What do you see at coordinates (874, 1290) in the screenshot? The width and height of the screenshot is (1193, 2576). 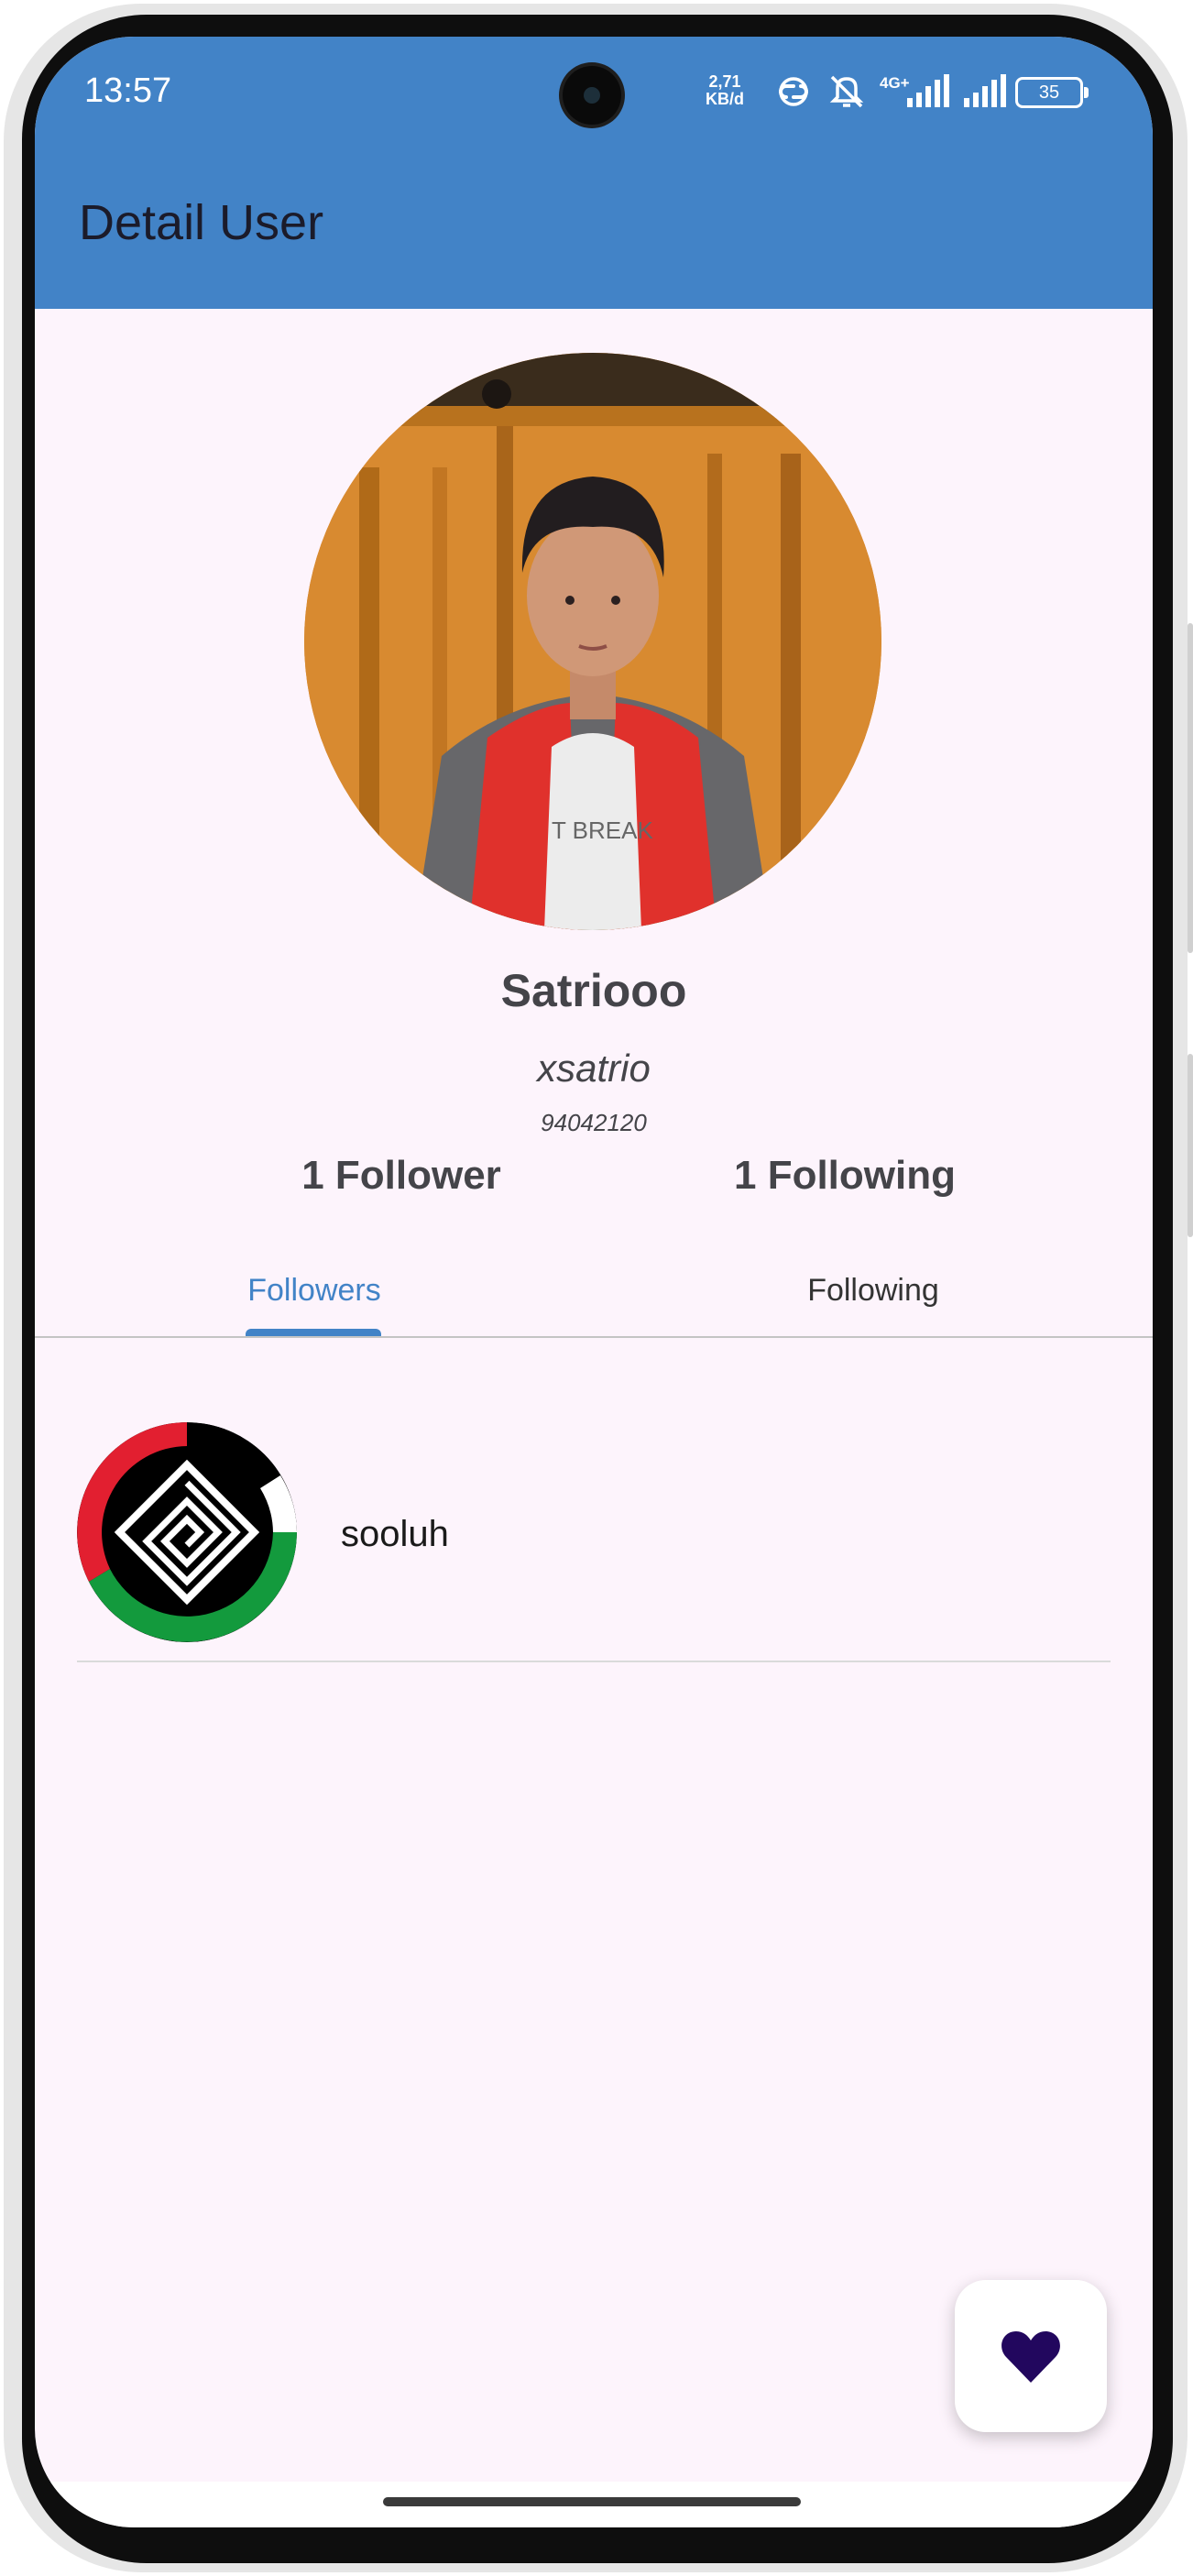 I see `tab-following: Following` at bounding box center [874, 1290].